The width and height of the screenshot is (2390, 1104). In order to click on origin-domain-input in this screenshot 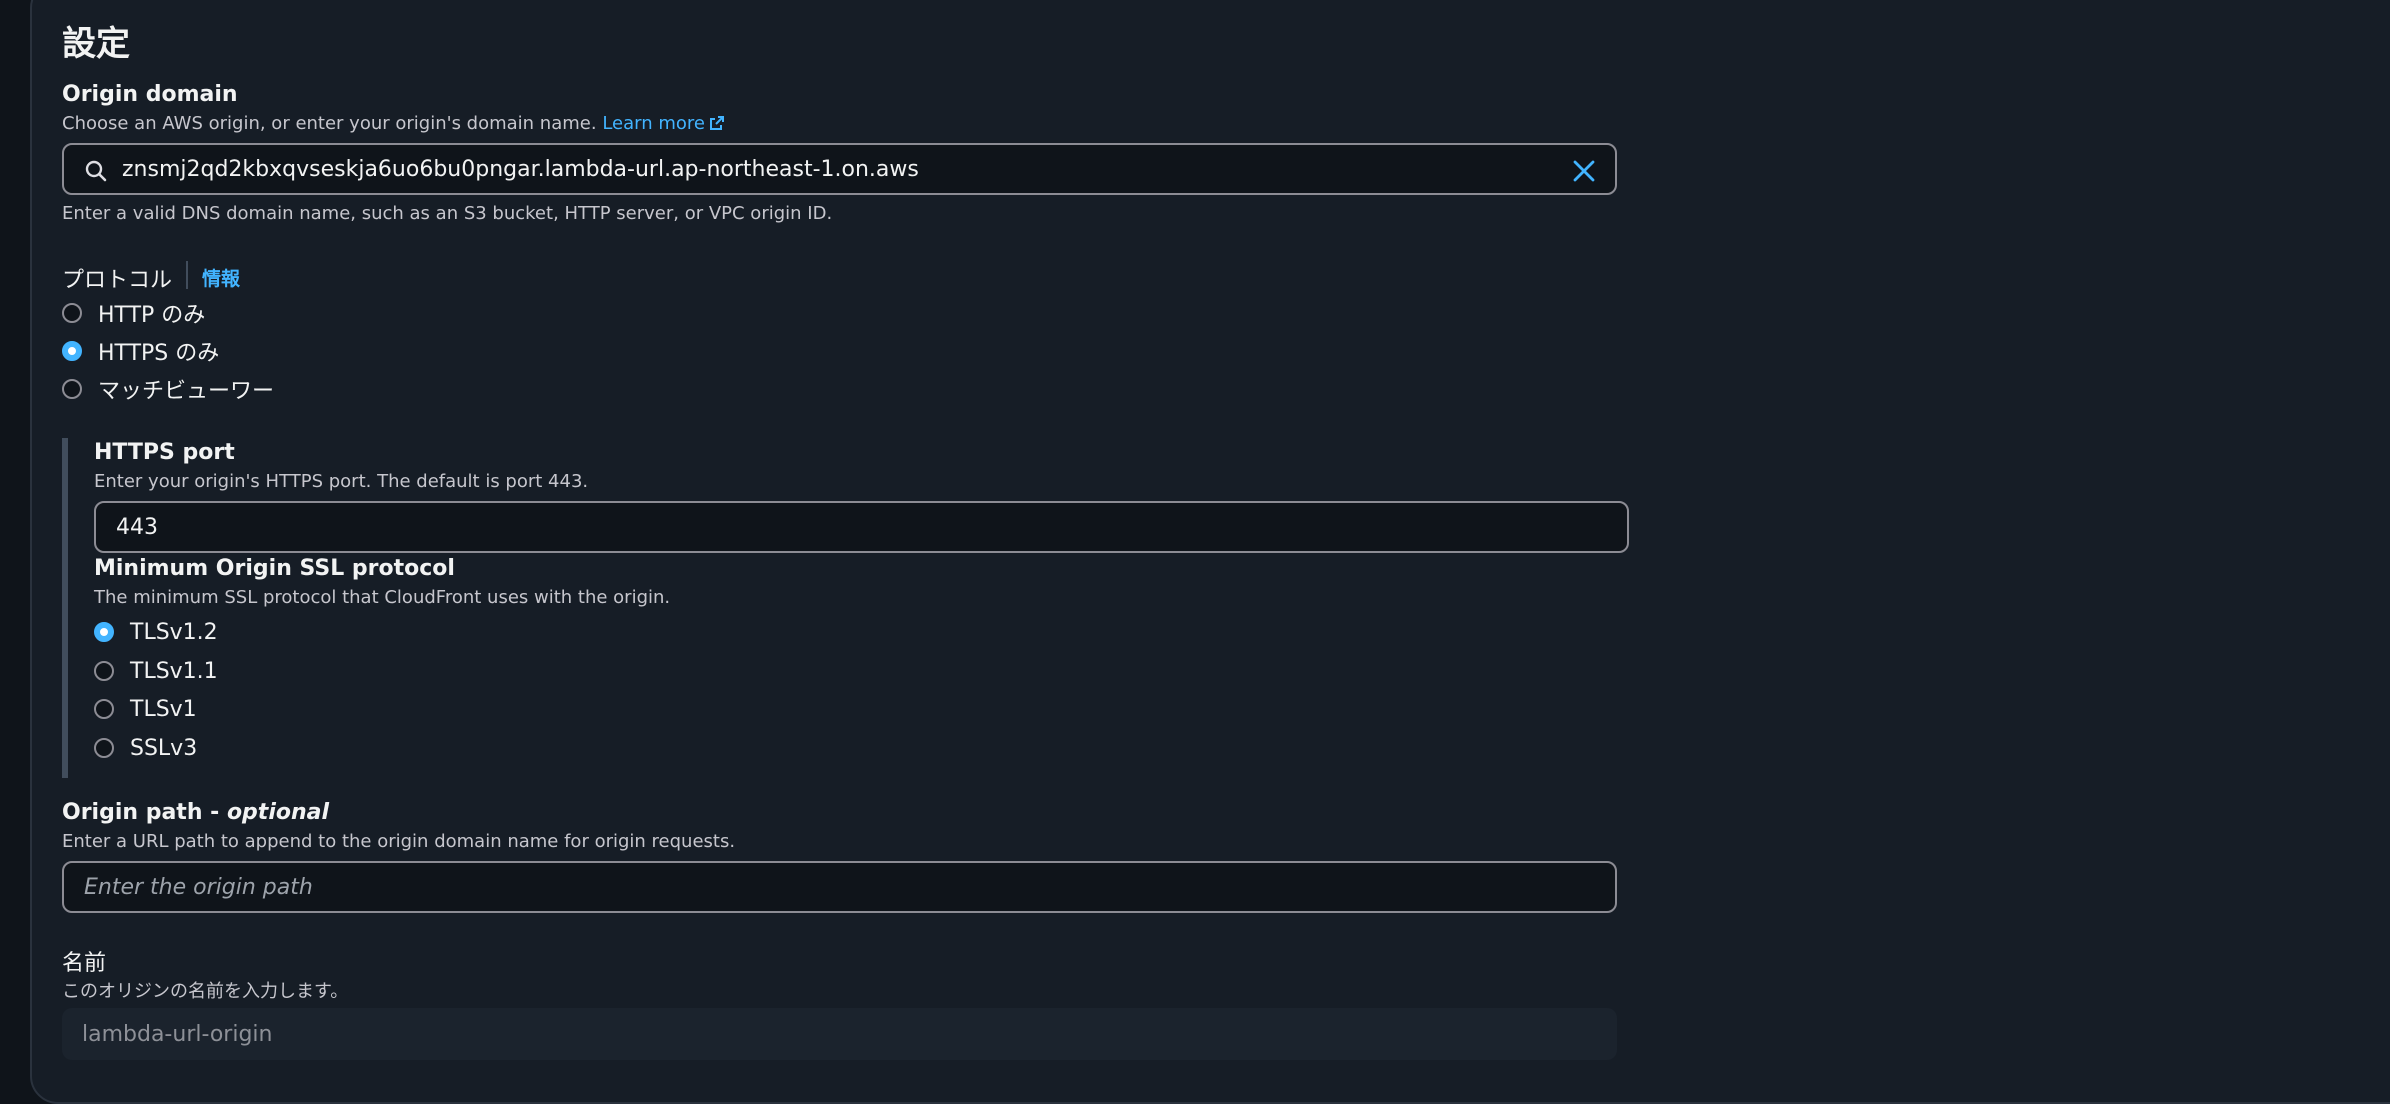, I will do `click(839, 169)`.